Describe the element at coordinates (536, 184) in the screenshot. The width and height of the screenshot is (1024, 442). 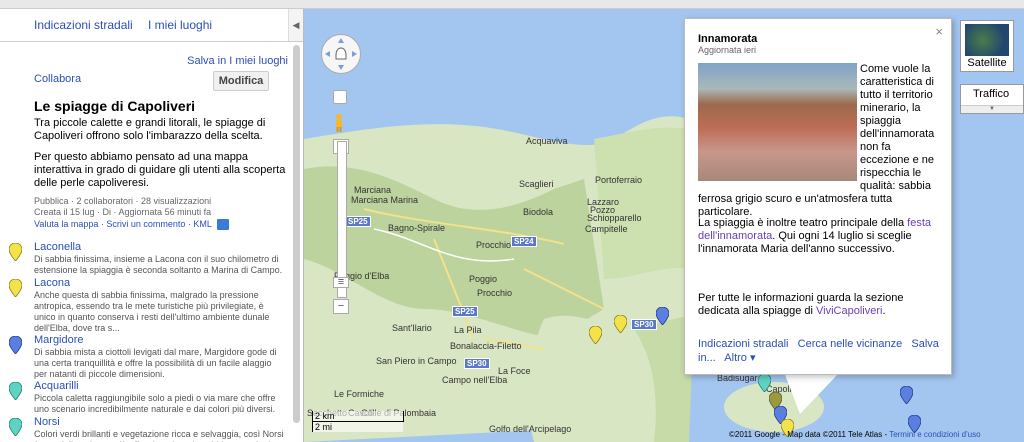
I see `place-label: Scaglieri` at that location.